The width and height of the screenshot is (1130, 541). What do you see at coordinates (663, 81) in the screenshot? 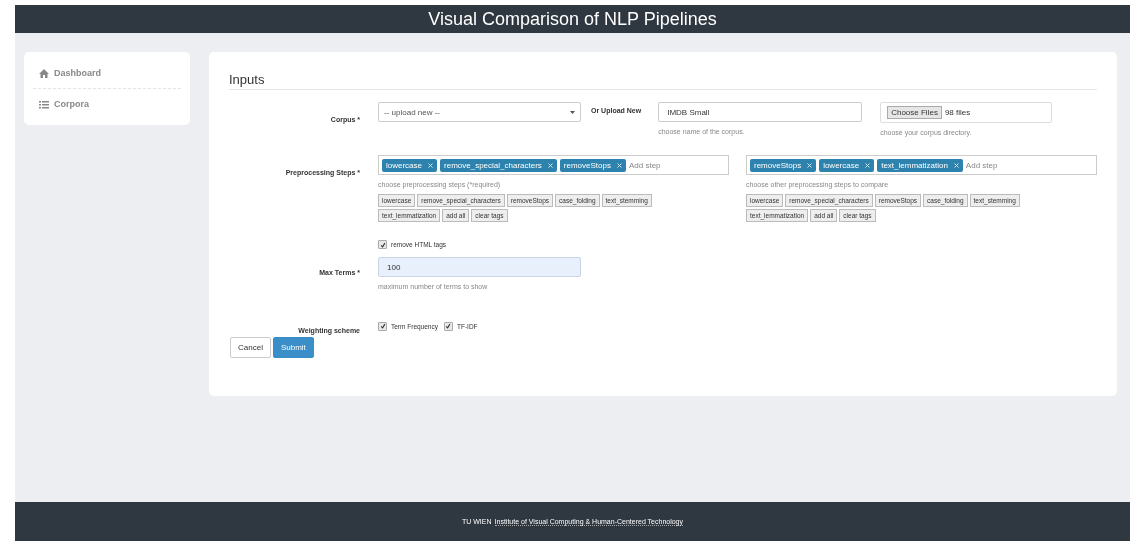
I see `section-title: Inputs` at bounding box center [663, 81].